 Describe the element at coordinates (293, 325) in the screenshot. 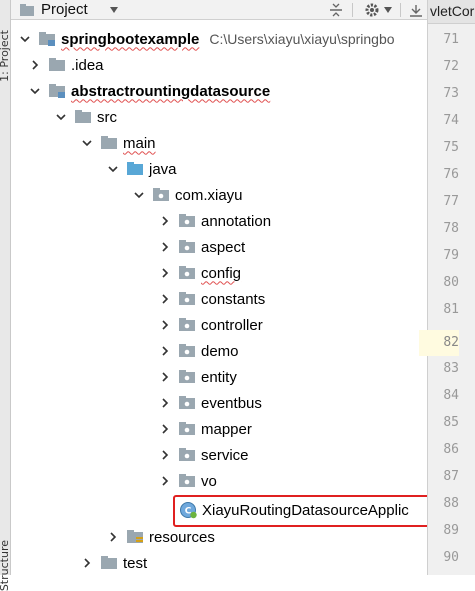

I see `tree-node-subpackage: controller` at that location.